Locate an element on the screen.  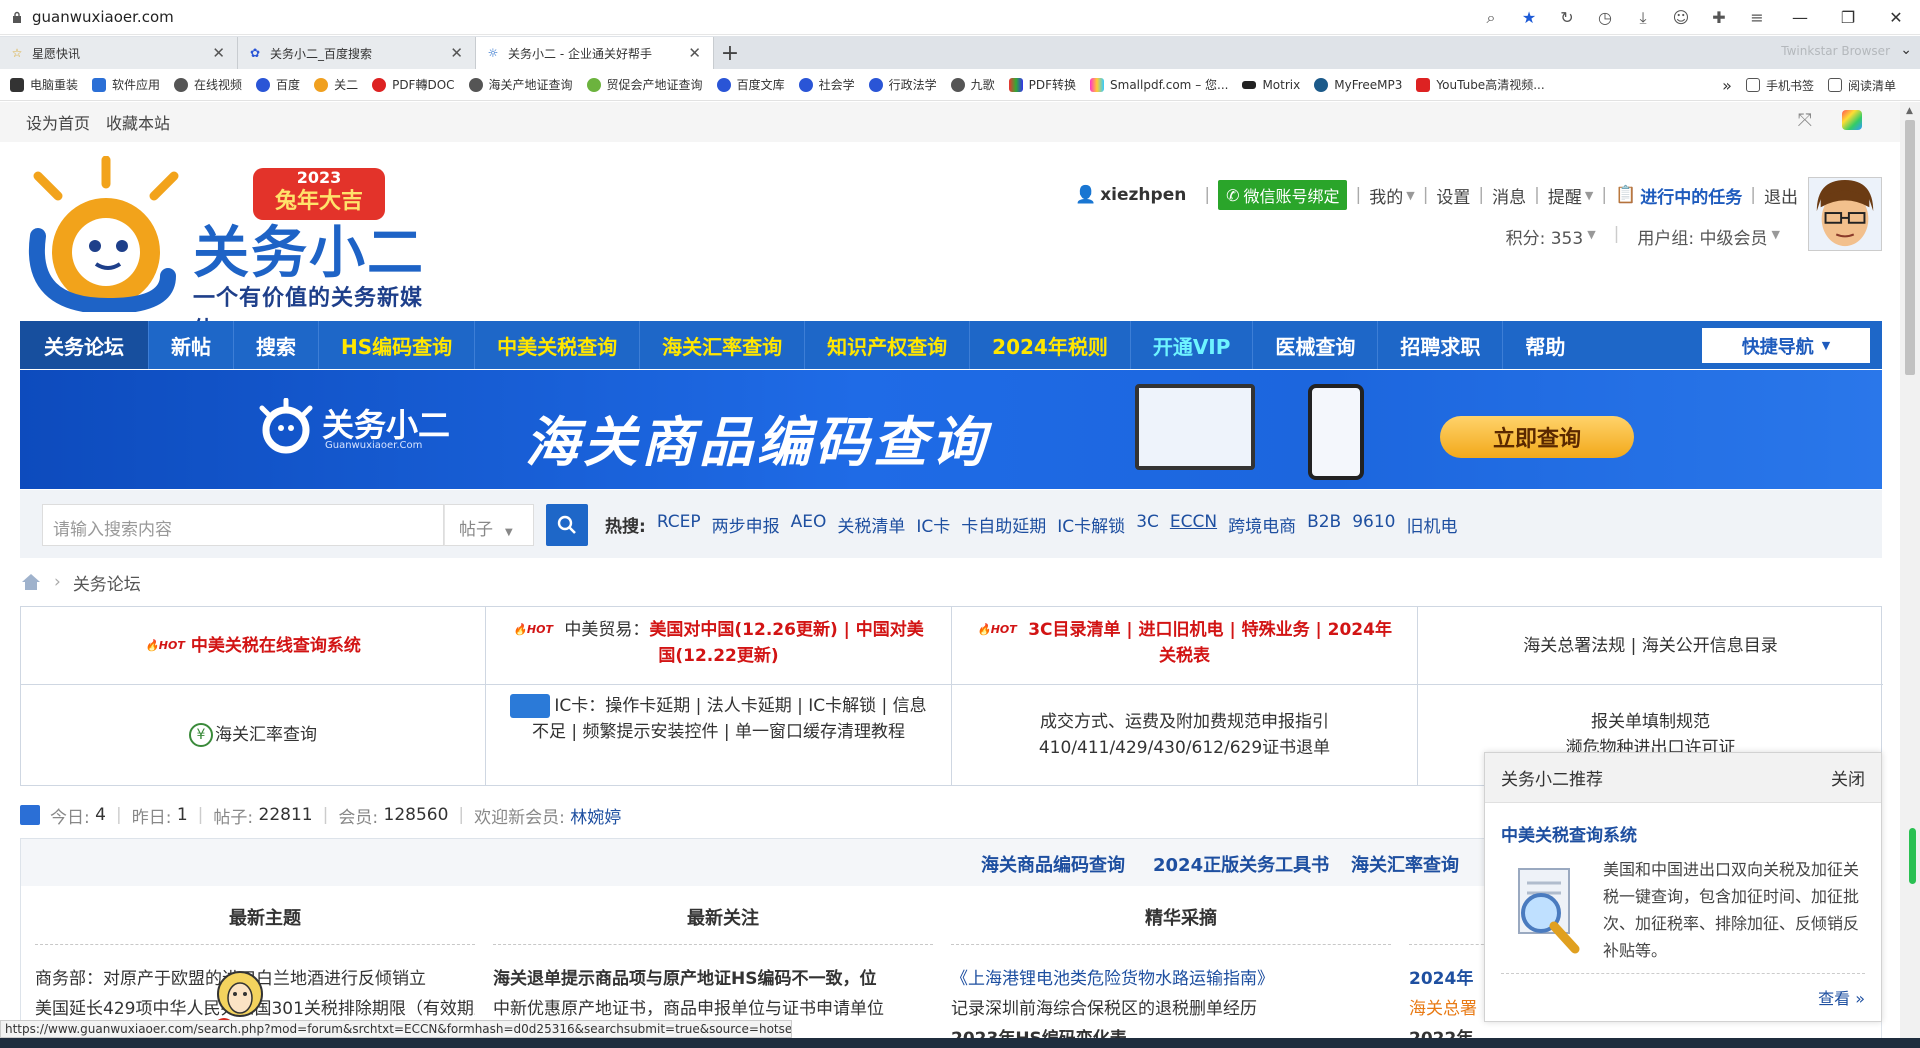
bookmark-star-icon: ★ is located at coordinates (1529, 17).